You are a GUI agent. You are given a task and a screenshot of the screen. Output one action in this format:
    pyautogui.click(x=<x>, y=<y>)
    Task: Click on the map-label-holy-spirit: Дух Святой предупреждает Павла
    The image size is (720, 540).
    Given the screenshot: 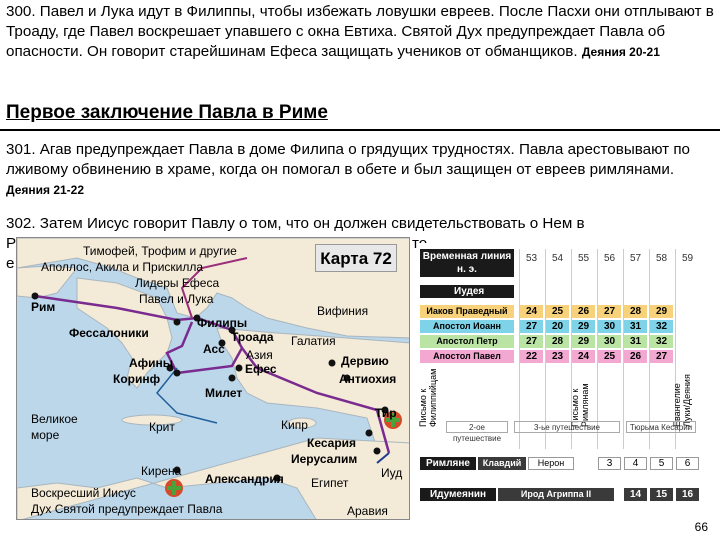 What is the action you would take?
    pyautogui.click(x=127, y=509)
    